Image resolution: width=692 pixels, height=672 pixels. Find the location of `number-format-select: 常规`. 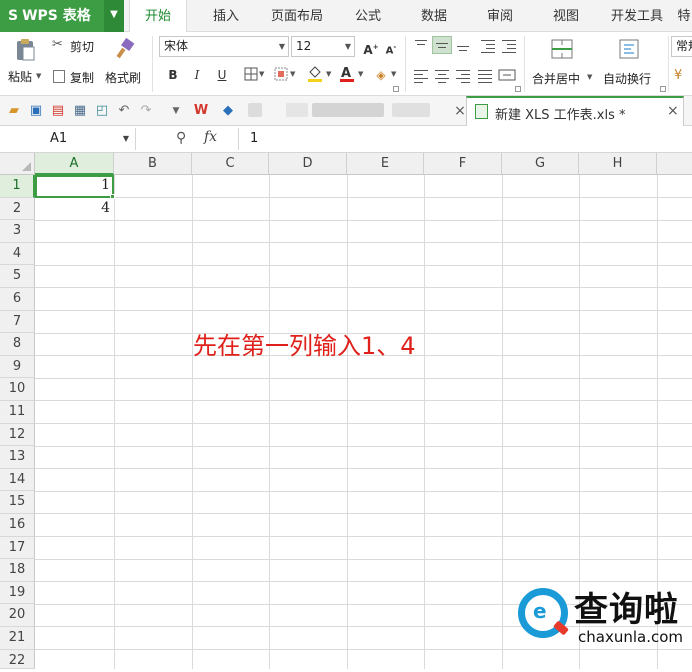

number-format-select: 常规 is located at coordinates (681, 46).